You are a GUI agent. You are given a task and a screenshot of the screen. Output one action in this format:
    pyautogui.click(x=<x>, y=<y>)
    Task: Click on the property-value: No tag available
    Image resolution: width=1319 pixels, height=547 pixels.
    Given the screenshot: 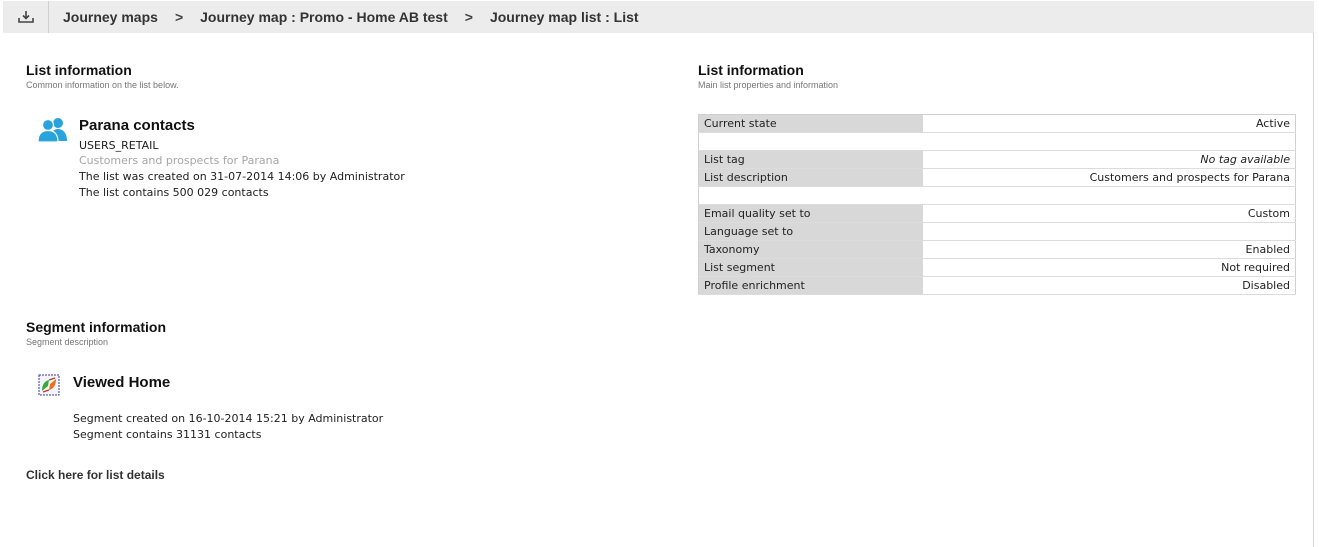 What is the action you would take?
    pyautogui.click(x=1109, y=159)
    